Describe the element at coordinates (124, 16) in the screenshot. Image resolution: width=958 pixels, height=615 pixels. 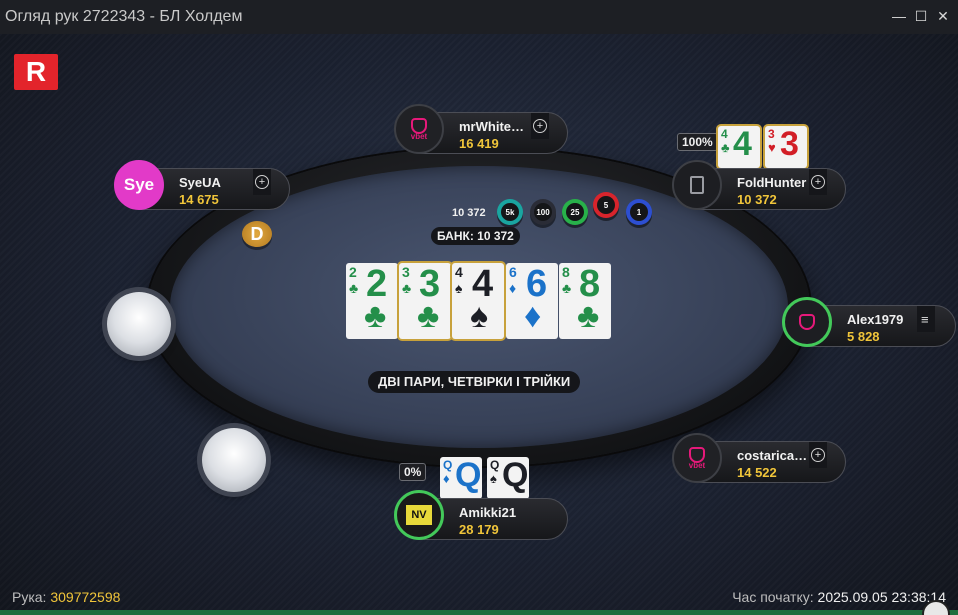
I see `window-title: Огляд рук 2722343 - БЛ Холдем` at that location.